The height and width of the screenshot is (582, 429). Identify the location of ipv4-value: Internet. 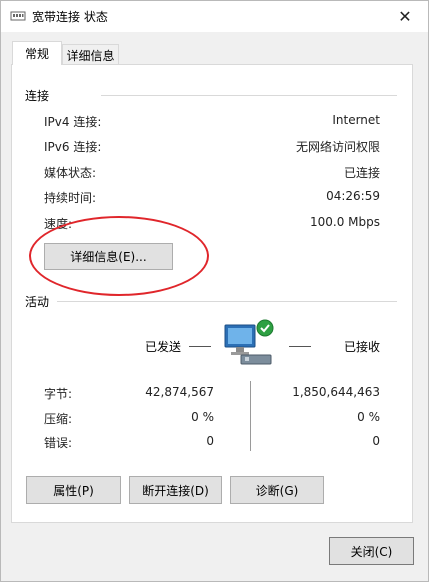
(356, 120).